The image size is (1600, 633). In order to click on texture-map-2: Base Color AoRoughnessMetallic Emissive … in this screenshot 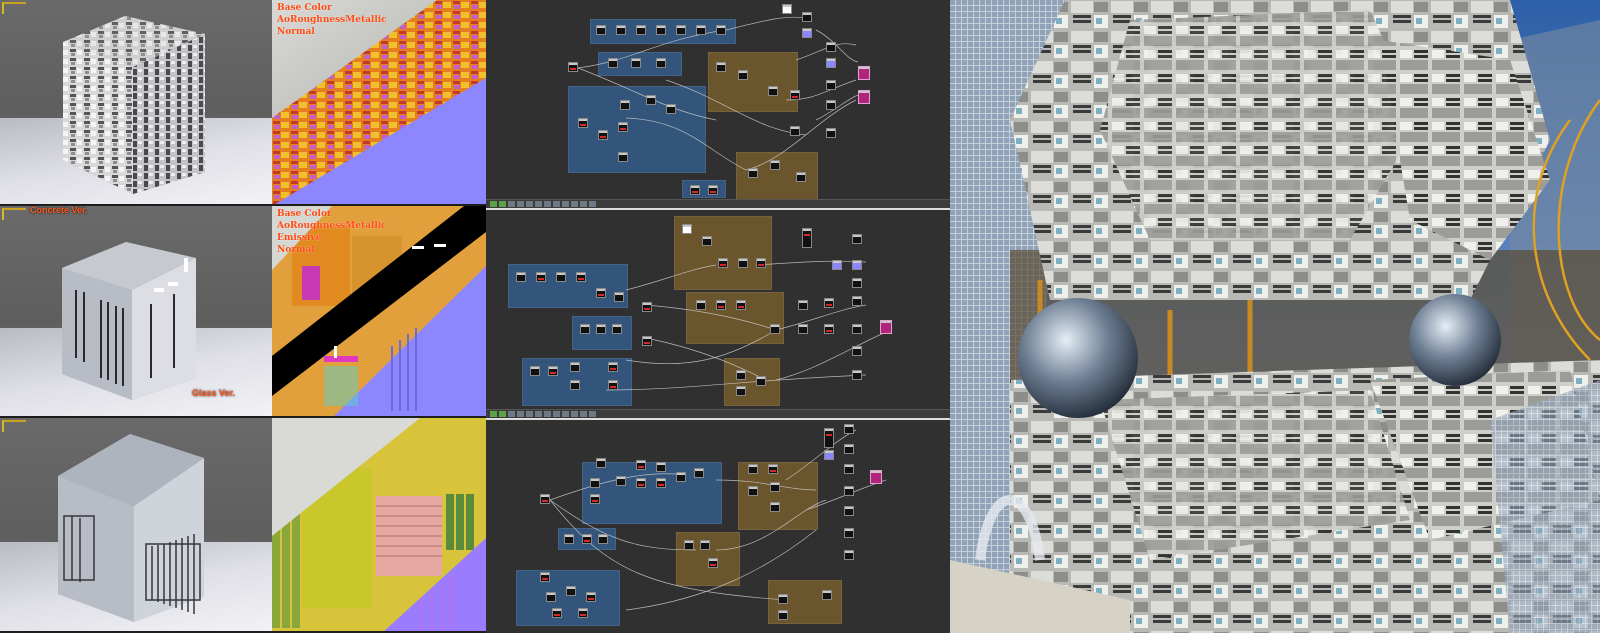, I will do `click(379, 312)`.